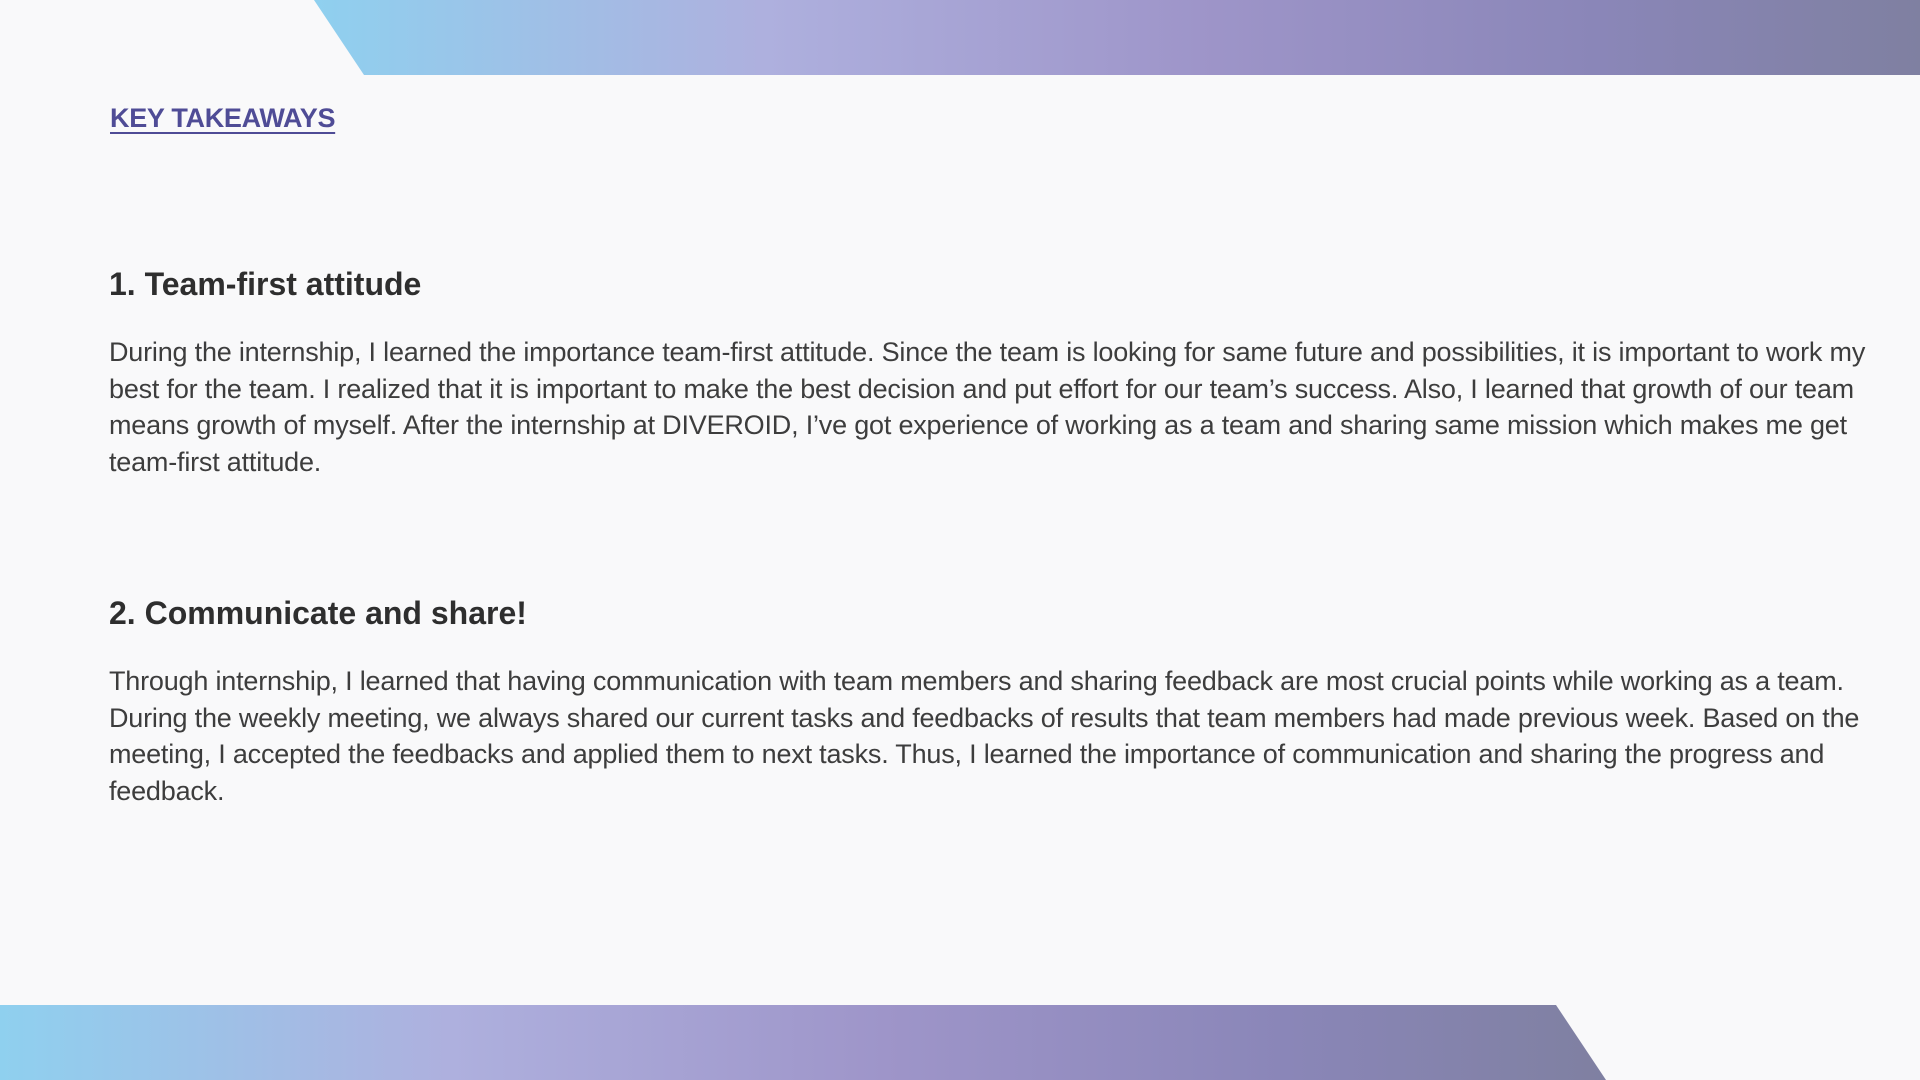 Image resolution: width=1920 pixels, height=1080 pixels. What do you see at coordinates (803, 1042) in the screenshot?
I see `bottom-decorative-band` at bounding box center [803, 1042].